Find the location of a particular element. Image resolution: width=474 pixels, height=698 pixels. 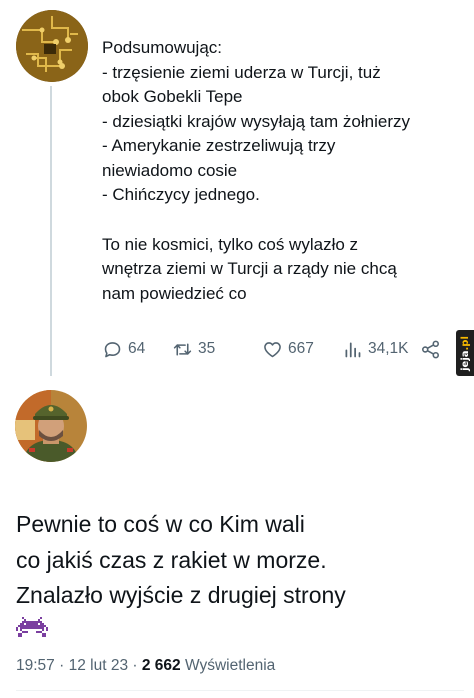

user-avatar-circuit is located at coordinates (52, 46).